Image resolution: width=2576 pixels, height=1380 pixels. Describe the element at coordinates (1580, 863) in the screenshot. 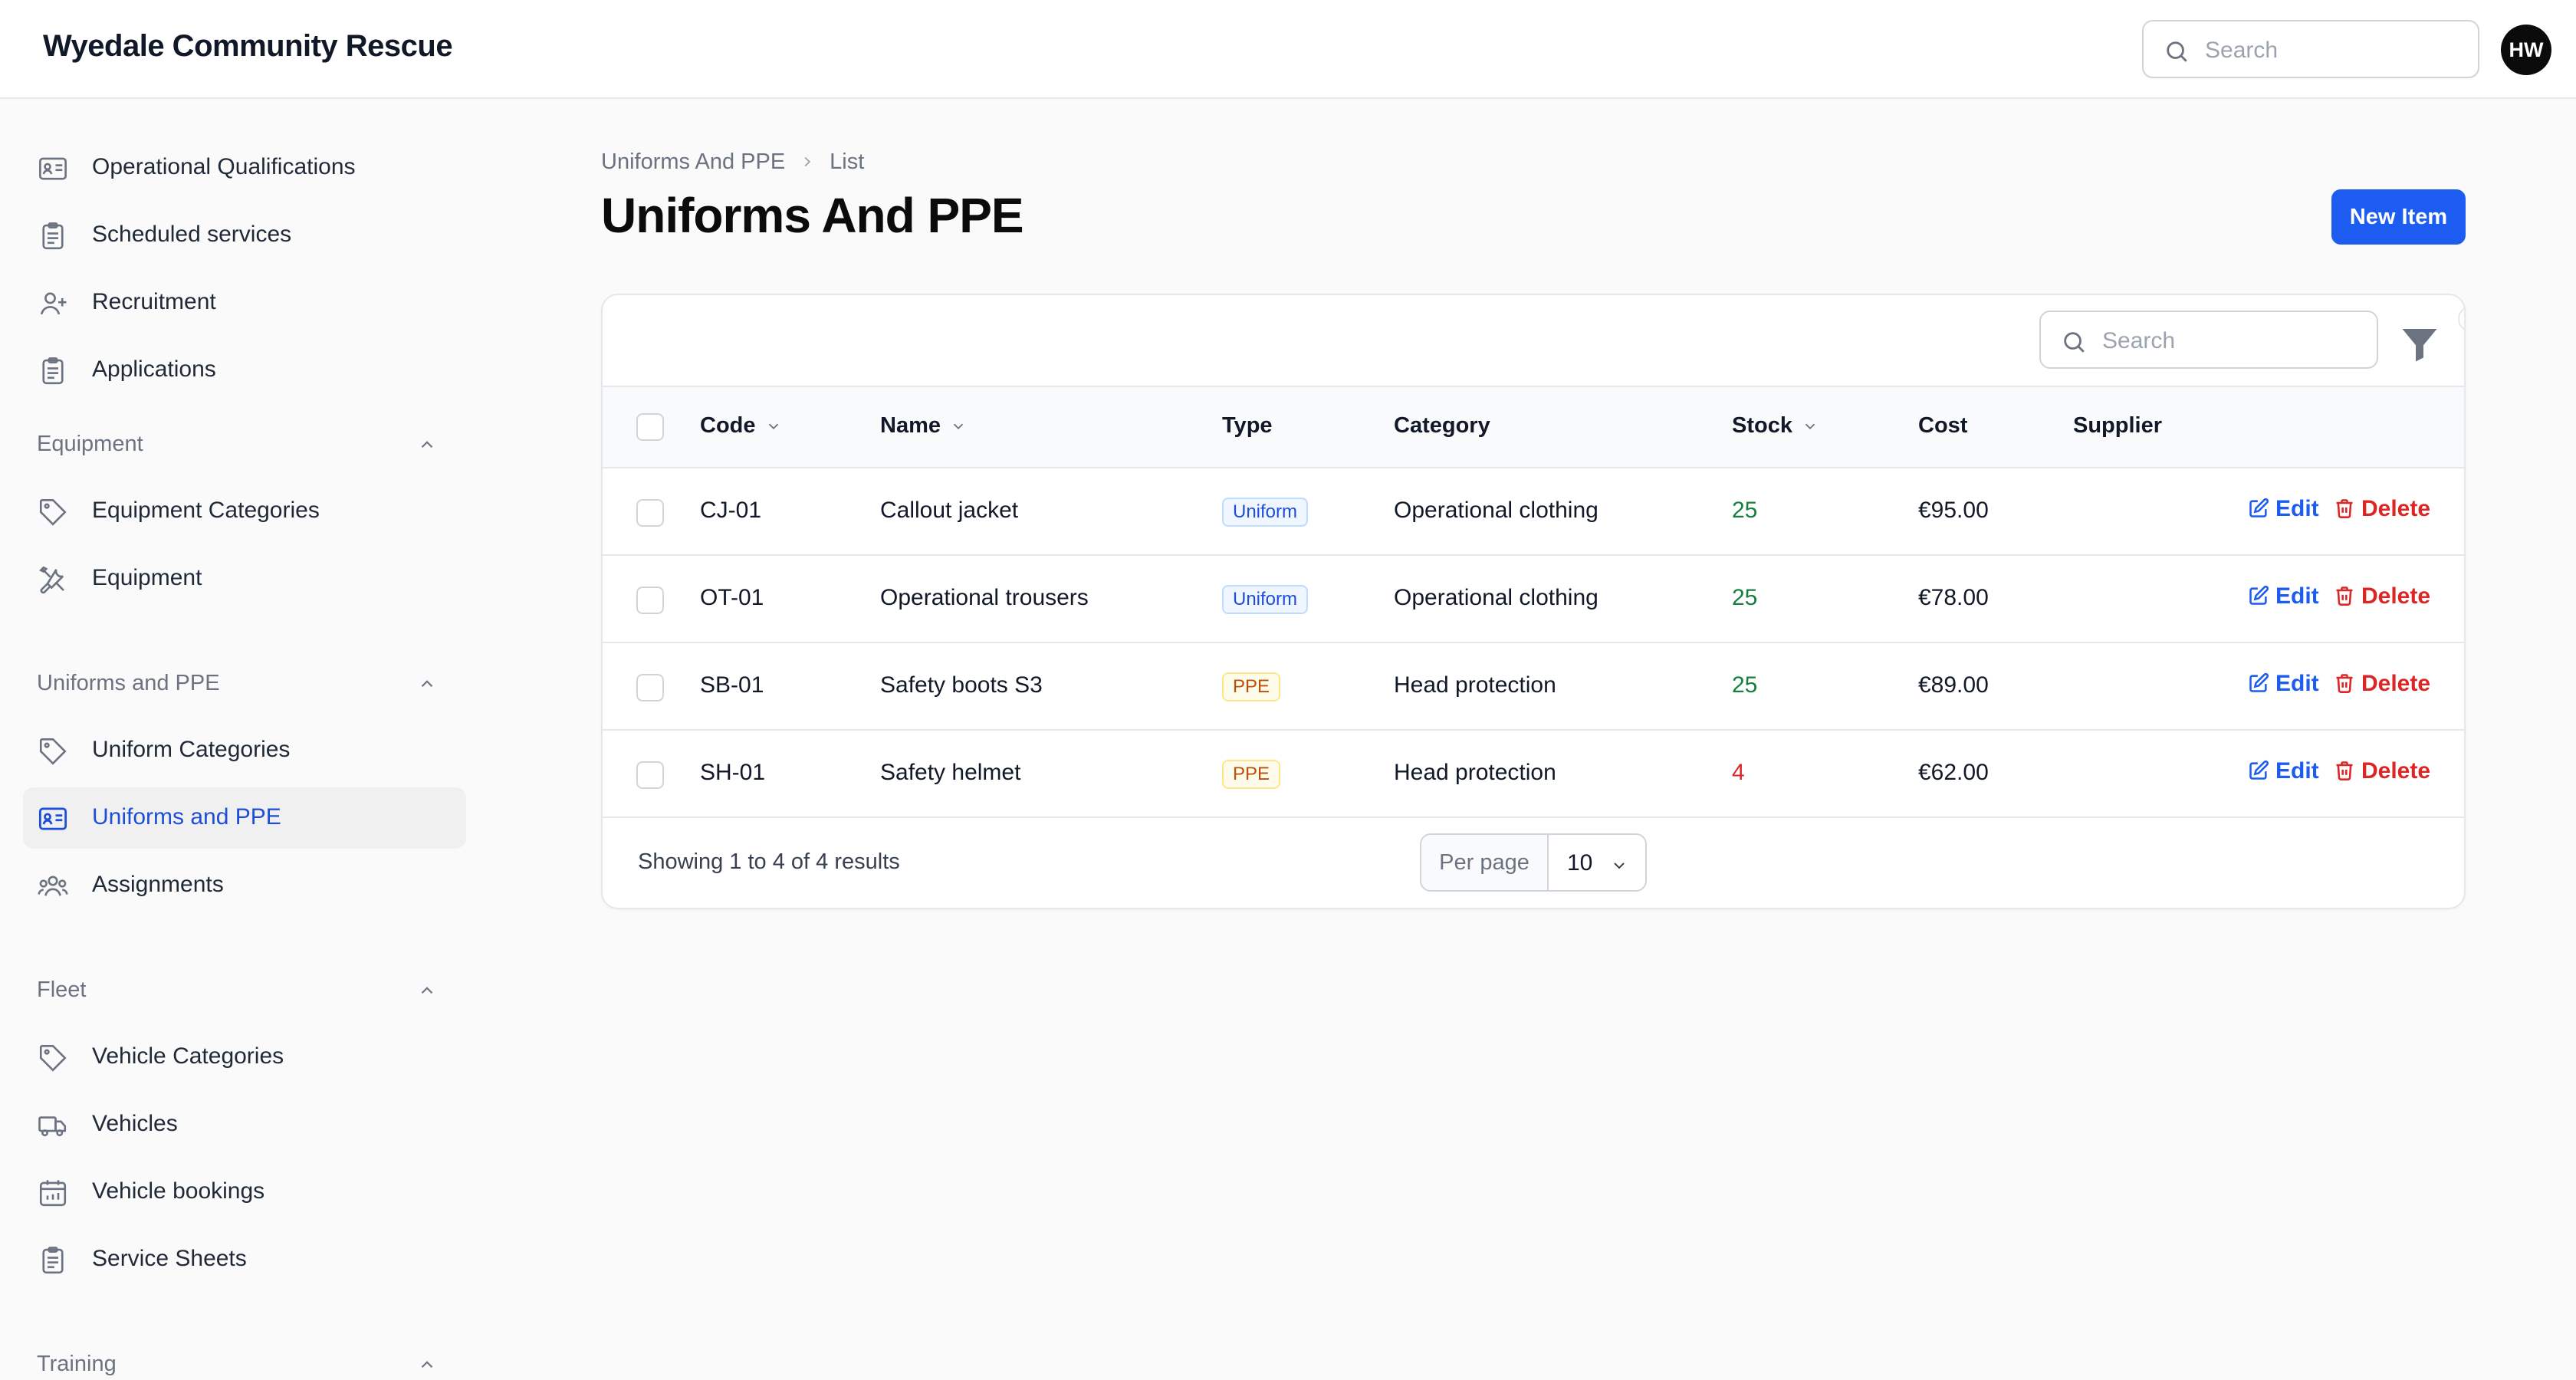

I see `per-page-value: 10` at that location.